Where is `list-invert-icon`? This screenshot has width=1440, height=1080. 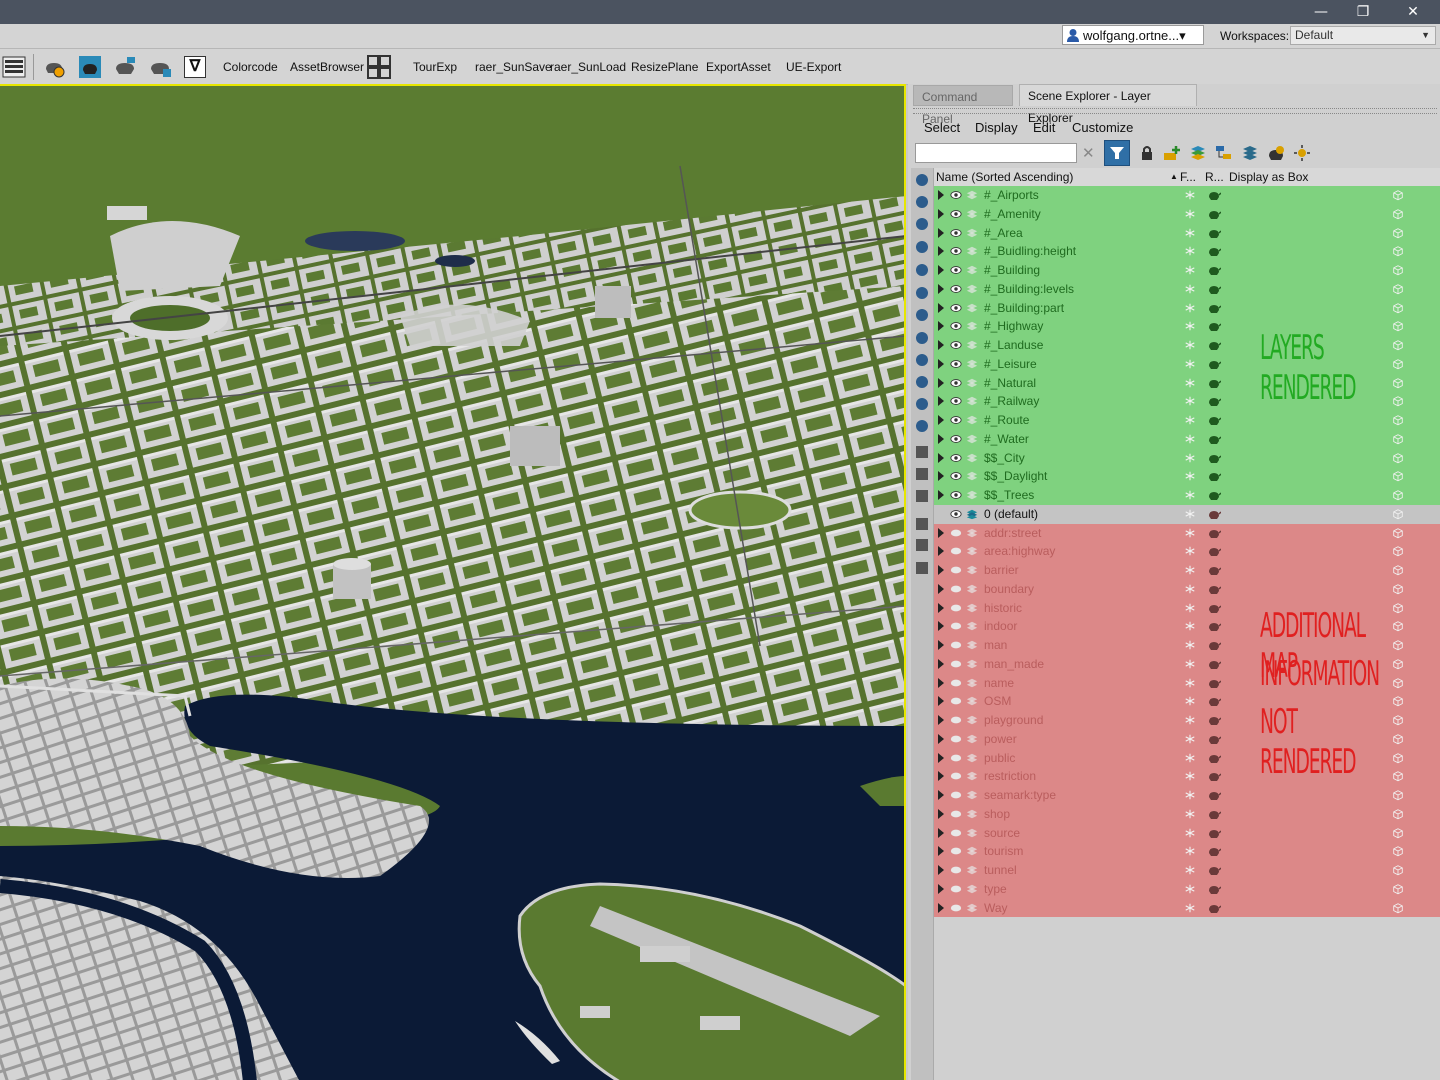 list-invert-icon is located at coordinates (922, 496).